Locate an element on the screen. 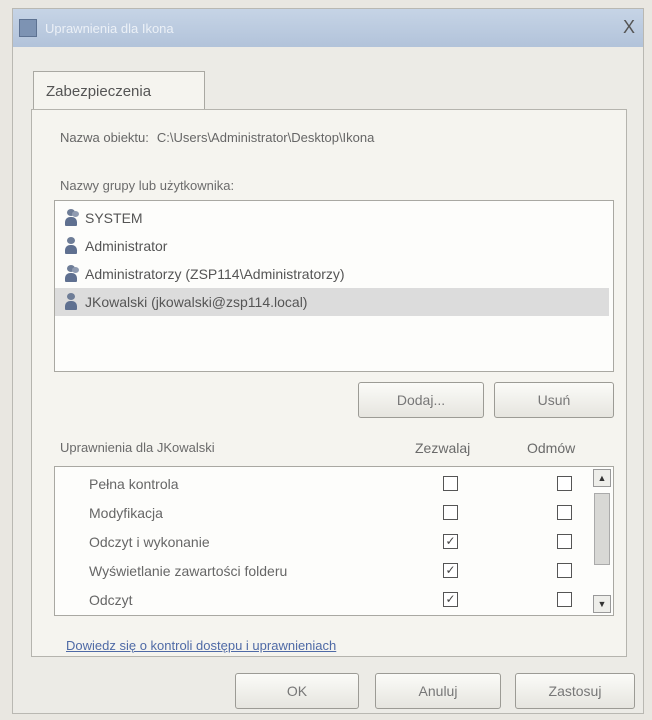 This screenshot has height=720, width=652. list-item: SYSTEM is located at coordinates (334, 218).